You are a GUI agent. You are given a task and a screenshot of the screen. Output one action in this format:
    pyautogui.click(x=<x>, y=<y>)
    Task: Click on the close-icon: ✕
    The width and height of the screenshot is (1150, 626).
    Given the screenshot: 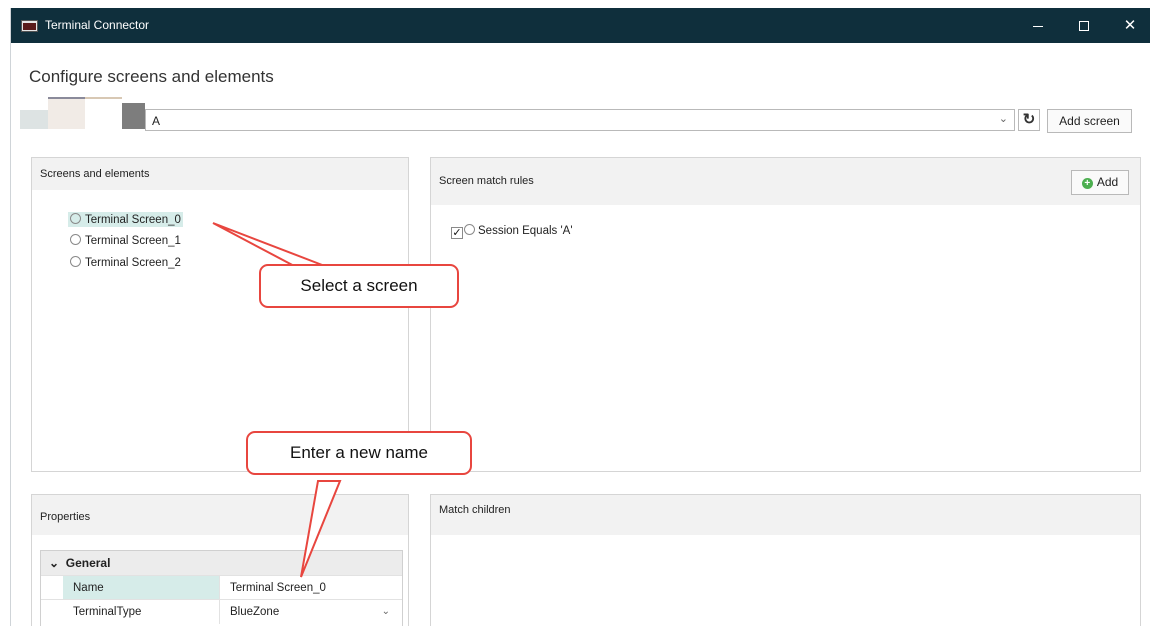 What is the action you would take?
    pyautogui.click(x=1130, y=25)
    